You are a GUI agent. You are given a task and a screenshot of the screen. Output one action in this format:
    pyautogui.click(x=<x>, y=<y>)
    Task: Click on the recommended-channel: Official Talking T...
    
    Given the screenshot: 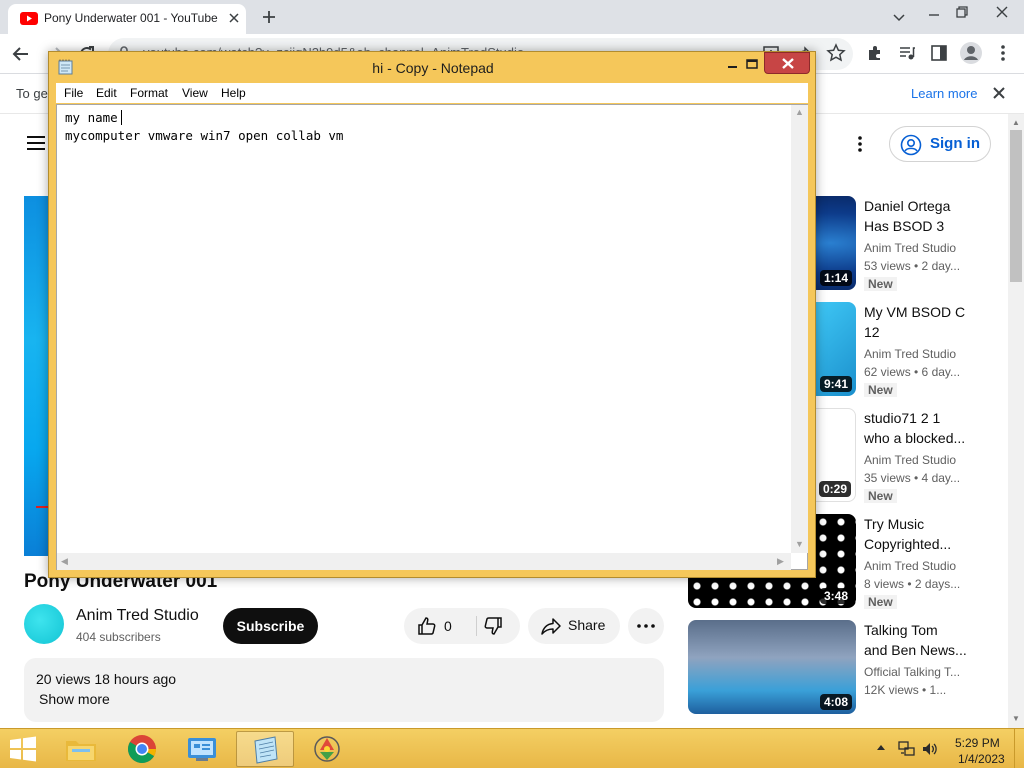 What is the action you would take?
    pyautogui.click(x=912, y=672)
    